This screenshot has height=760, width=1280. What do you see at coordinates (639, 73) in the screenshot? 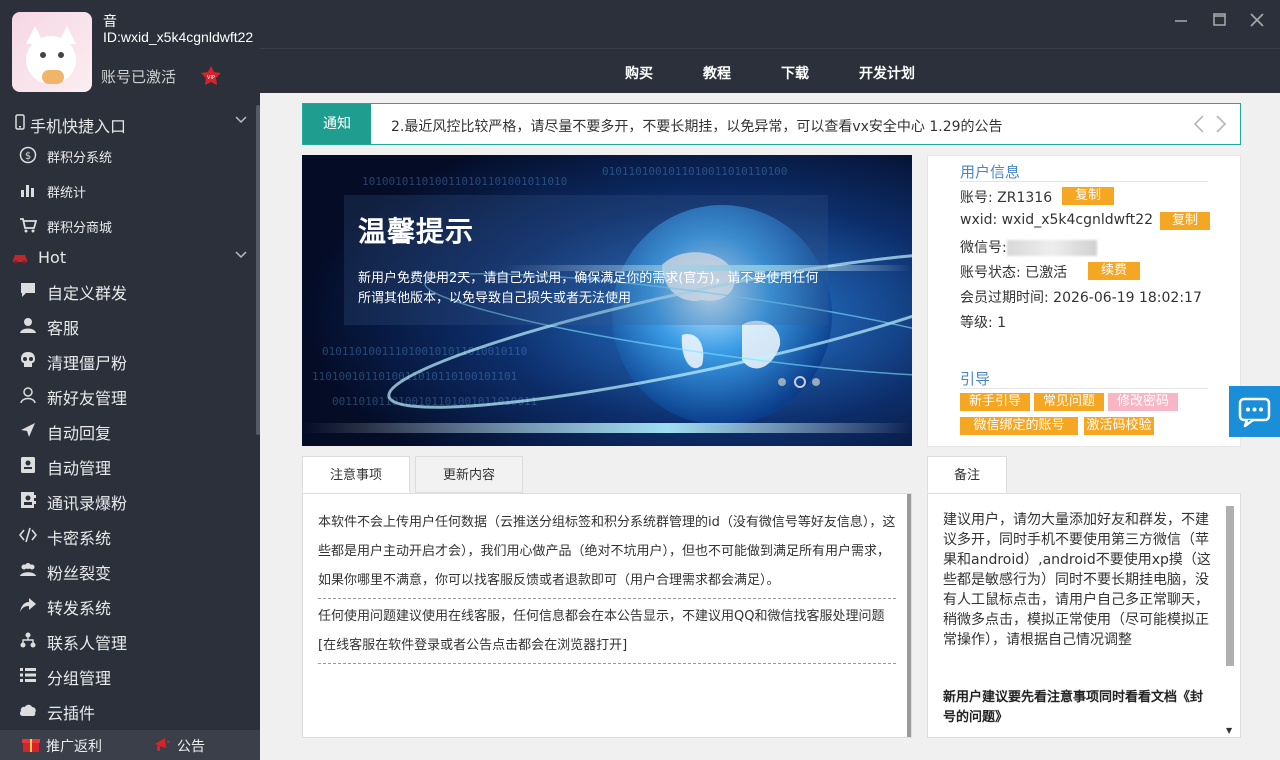
I see `nav-buy: 购买` at bounding box center [639, 73].